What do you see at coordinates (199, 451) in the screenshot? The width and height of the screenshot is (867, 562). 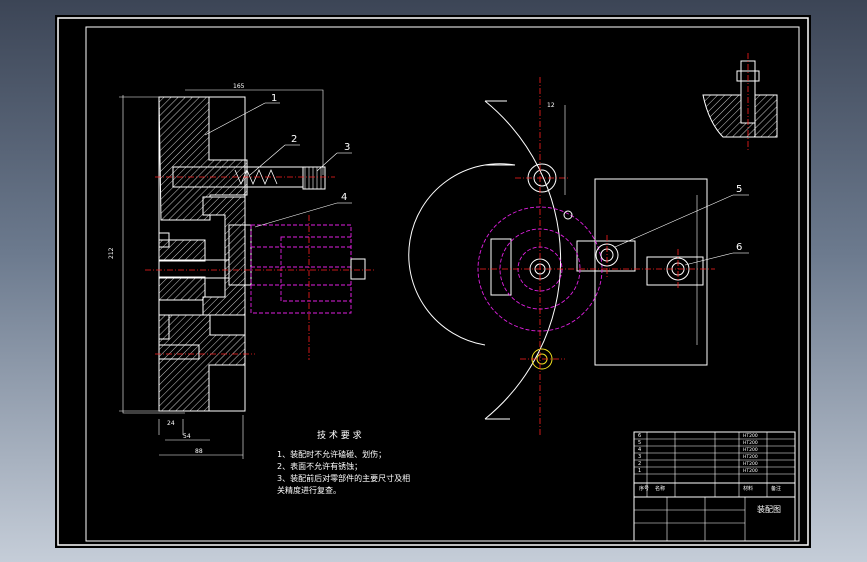 I see `dim-bottom-wide-text: 88` at bounding box center [199, 451].